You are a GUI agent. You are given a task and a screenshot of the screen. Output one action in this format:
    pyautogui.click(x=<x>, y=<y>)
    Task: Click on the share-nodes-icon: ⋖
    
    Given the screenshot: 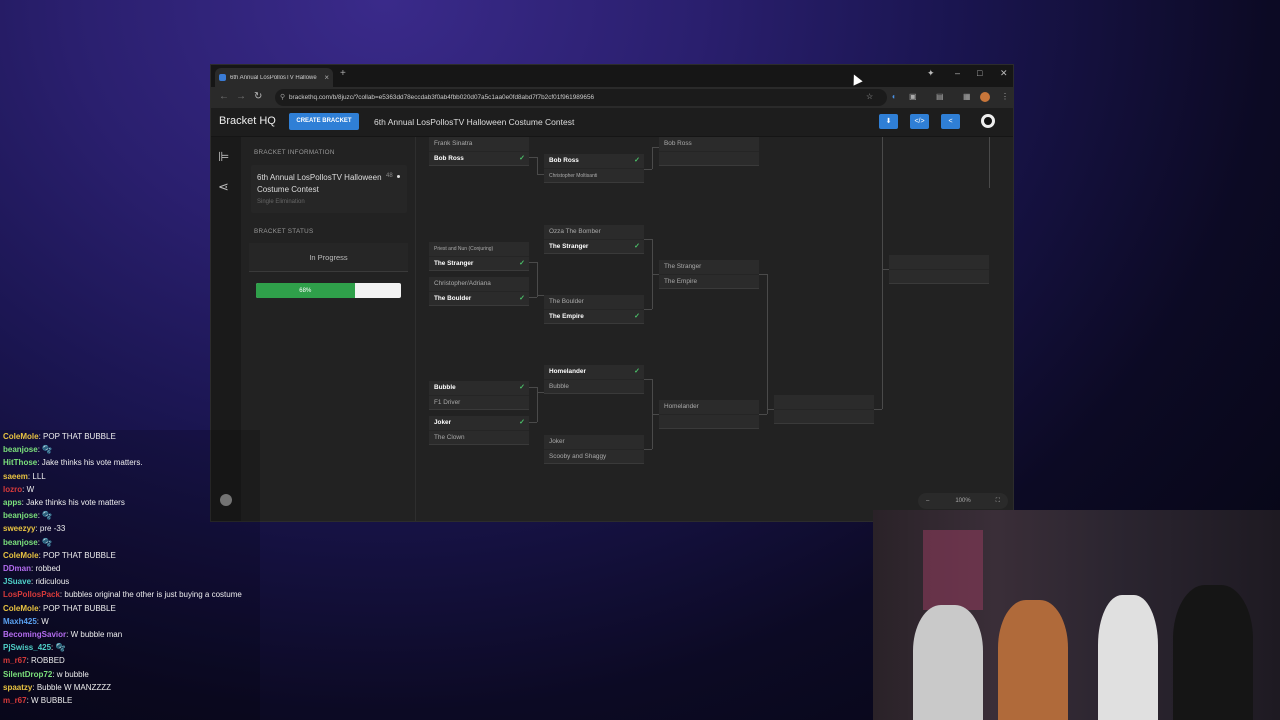 What is the action you would take?
    pyautogui.click(x=223, y=187)
    